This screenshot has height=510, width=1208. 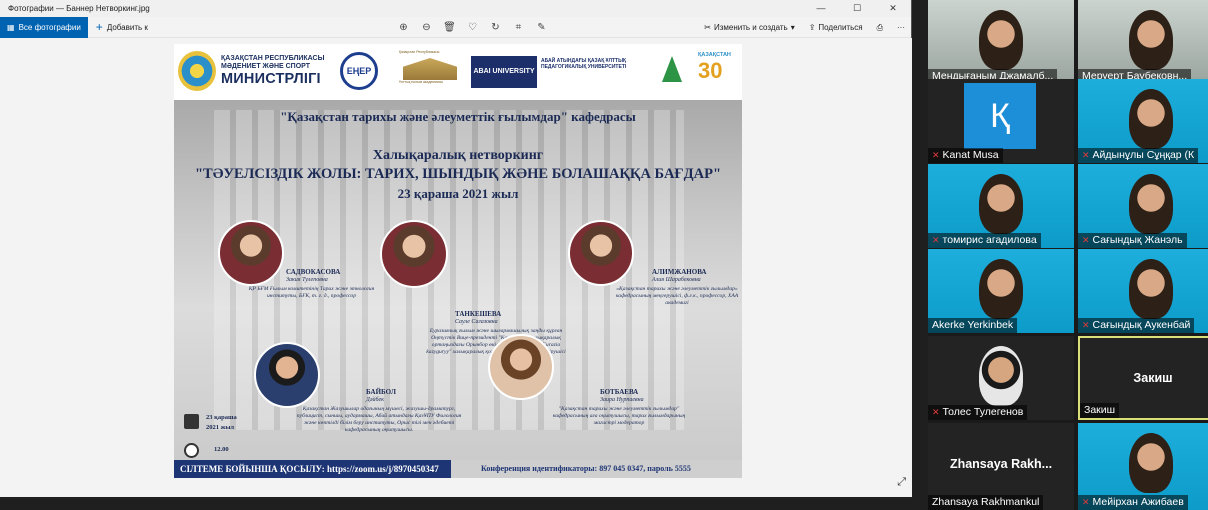 I want to click on speaker-name: ТАНКЕШЕВА, so click(x=478, y=314).